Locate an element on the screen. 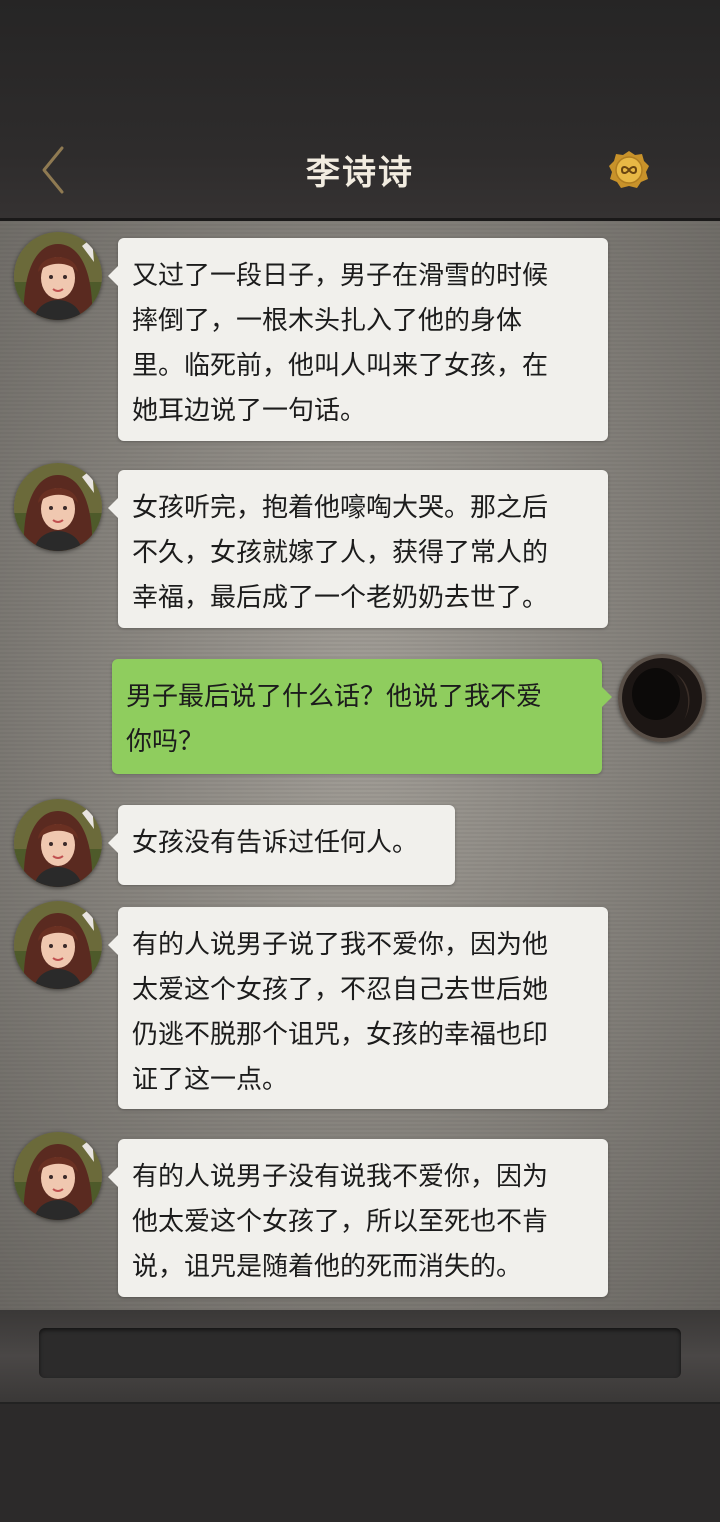  infinity-coin-icon is located at coordinates (629, 169).